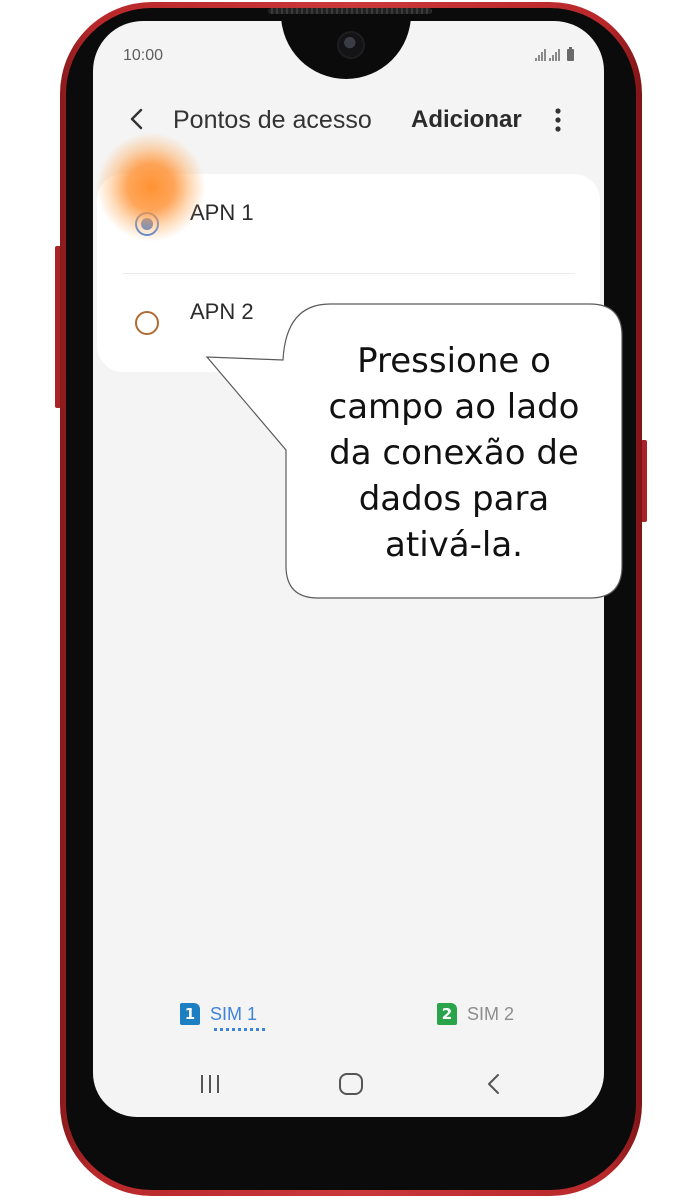  Describe the element at coordinates (491, 1013) in the screenshot. I see `tab-label: SIM 2` at that location.